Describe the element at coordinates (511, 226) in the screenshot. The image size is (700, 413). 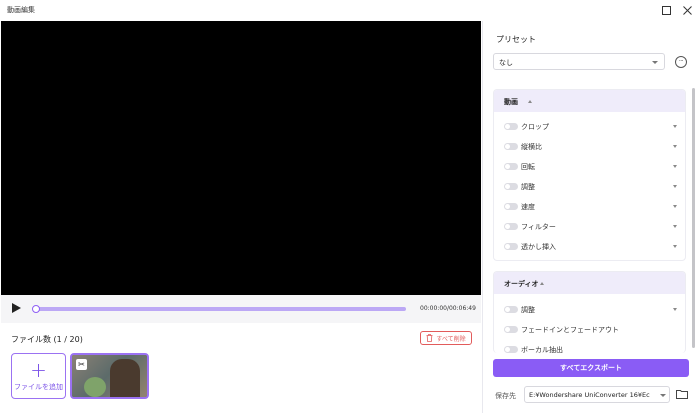
I see `filter-toggle` at that location.